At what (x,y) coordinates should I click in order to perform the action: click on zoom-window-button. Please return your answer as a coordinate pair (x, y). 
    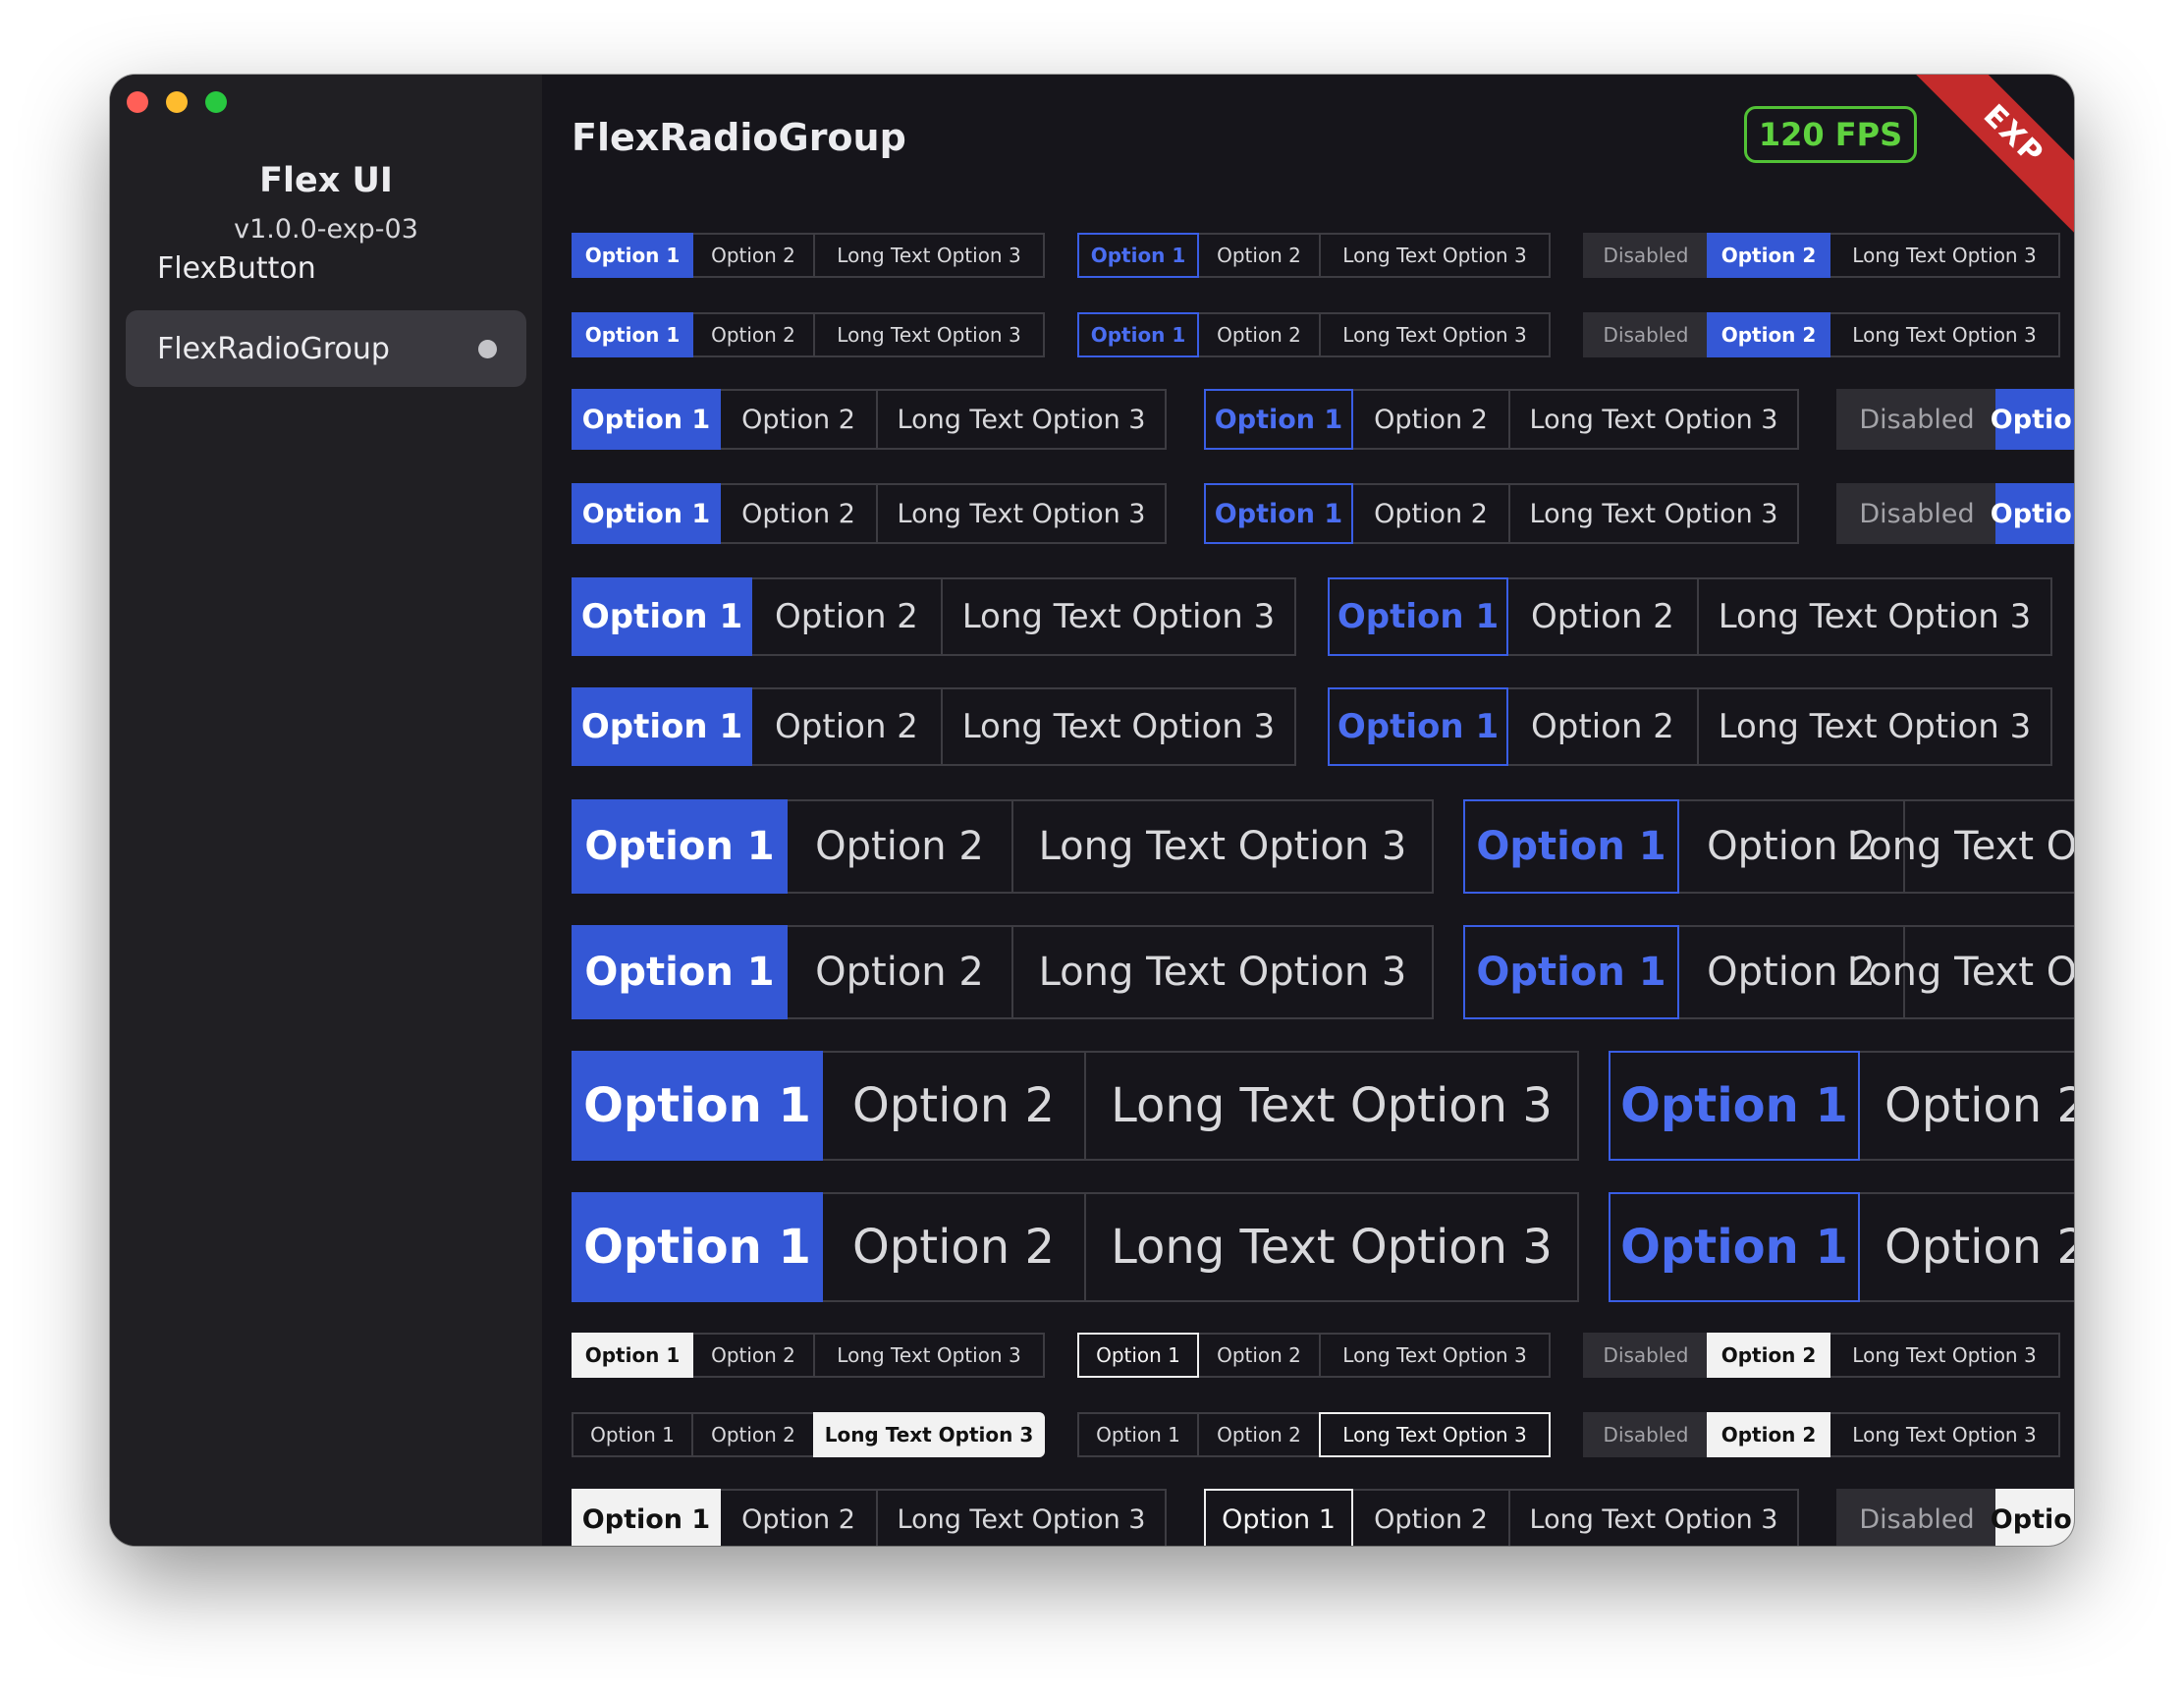
    Looking at the image, I should click on (216, 102).